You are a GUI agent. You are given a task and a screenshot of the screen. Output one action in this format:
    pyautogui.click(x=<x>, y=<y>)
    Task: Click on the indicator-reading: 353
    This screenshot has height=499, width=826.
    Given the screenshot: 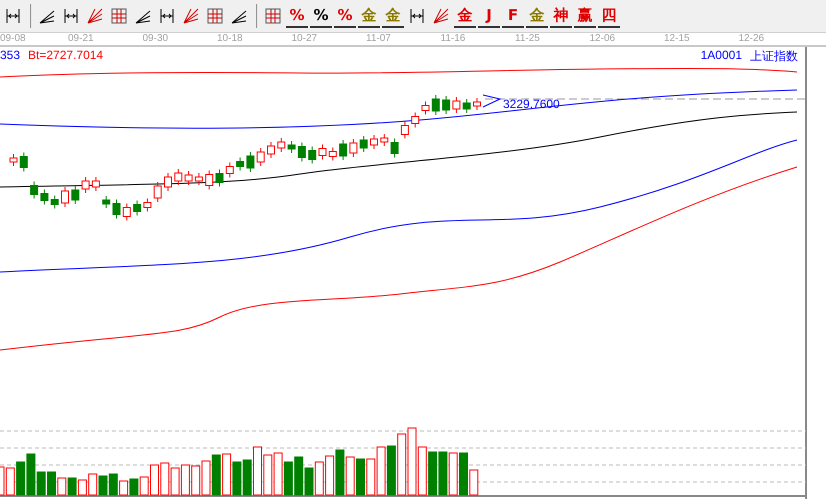 What is the action you would take?
    pyautogui.click(x=10, y=55)
    